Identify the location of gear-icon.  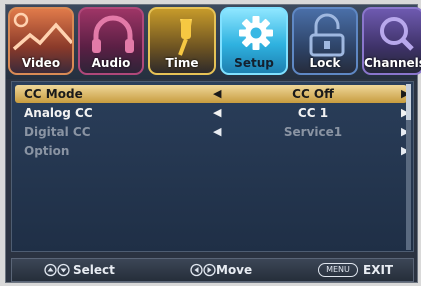
(256, 33).